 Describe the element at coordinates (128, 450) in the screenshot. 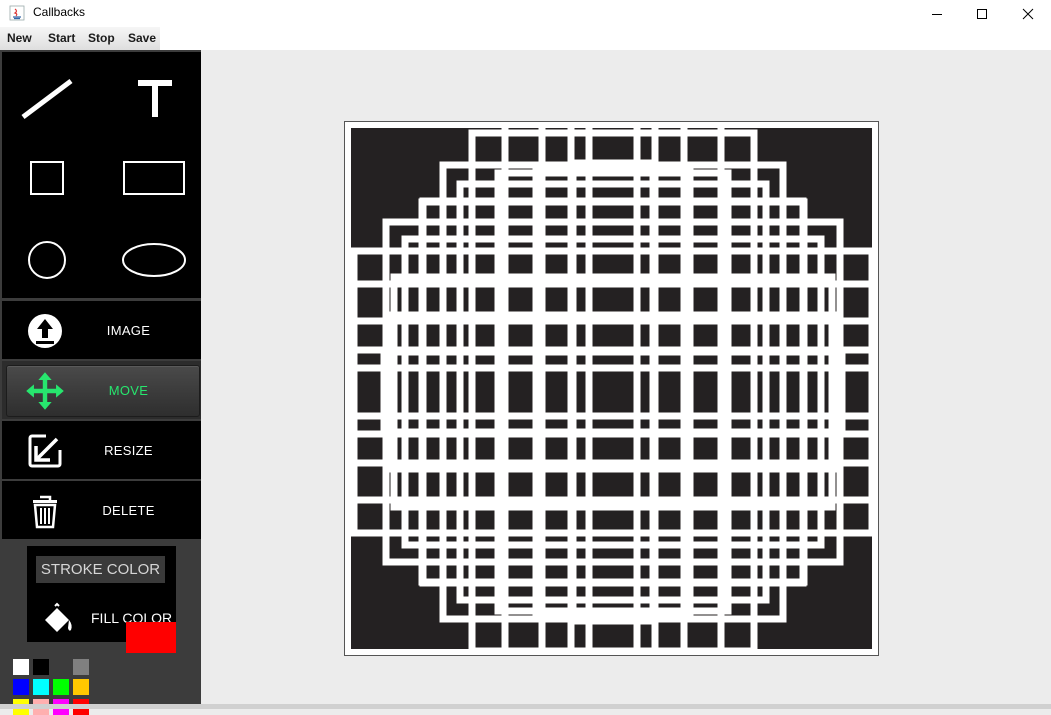

I see `resize-tool-label: RESIZE` at that location.